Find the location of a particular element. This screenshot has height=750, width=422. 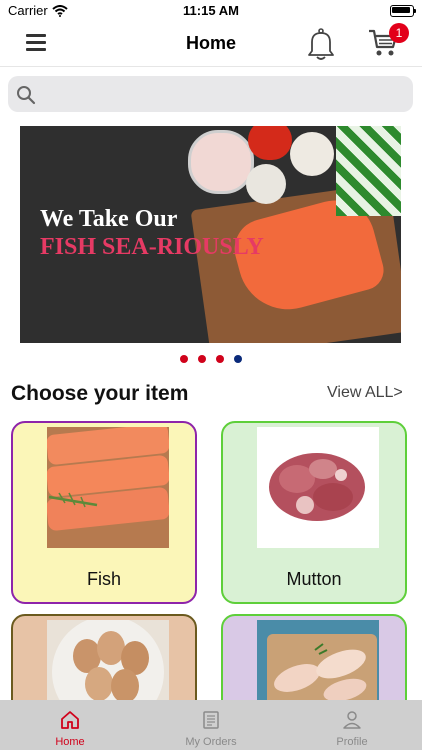

search-bar is located at coordinates (210, 95).